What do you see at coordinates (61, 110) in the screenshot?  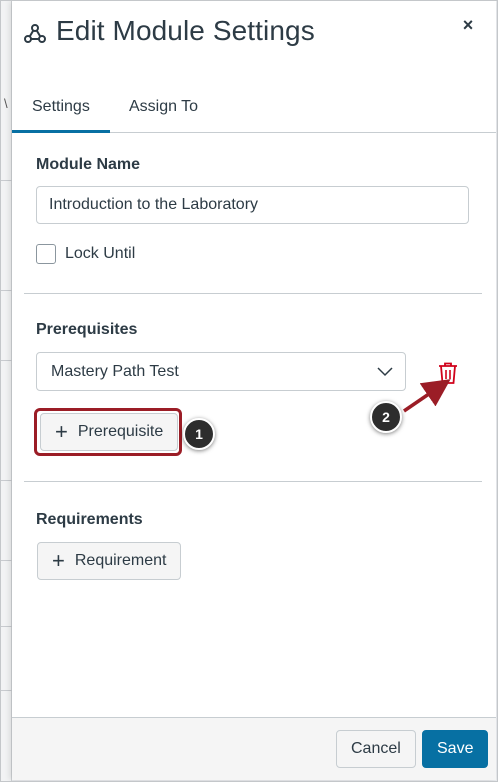 I see `tab-settings: Settings` at bounding box center [61, 110].